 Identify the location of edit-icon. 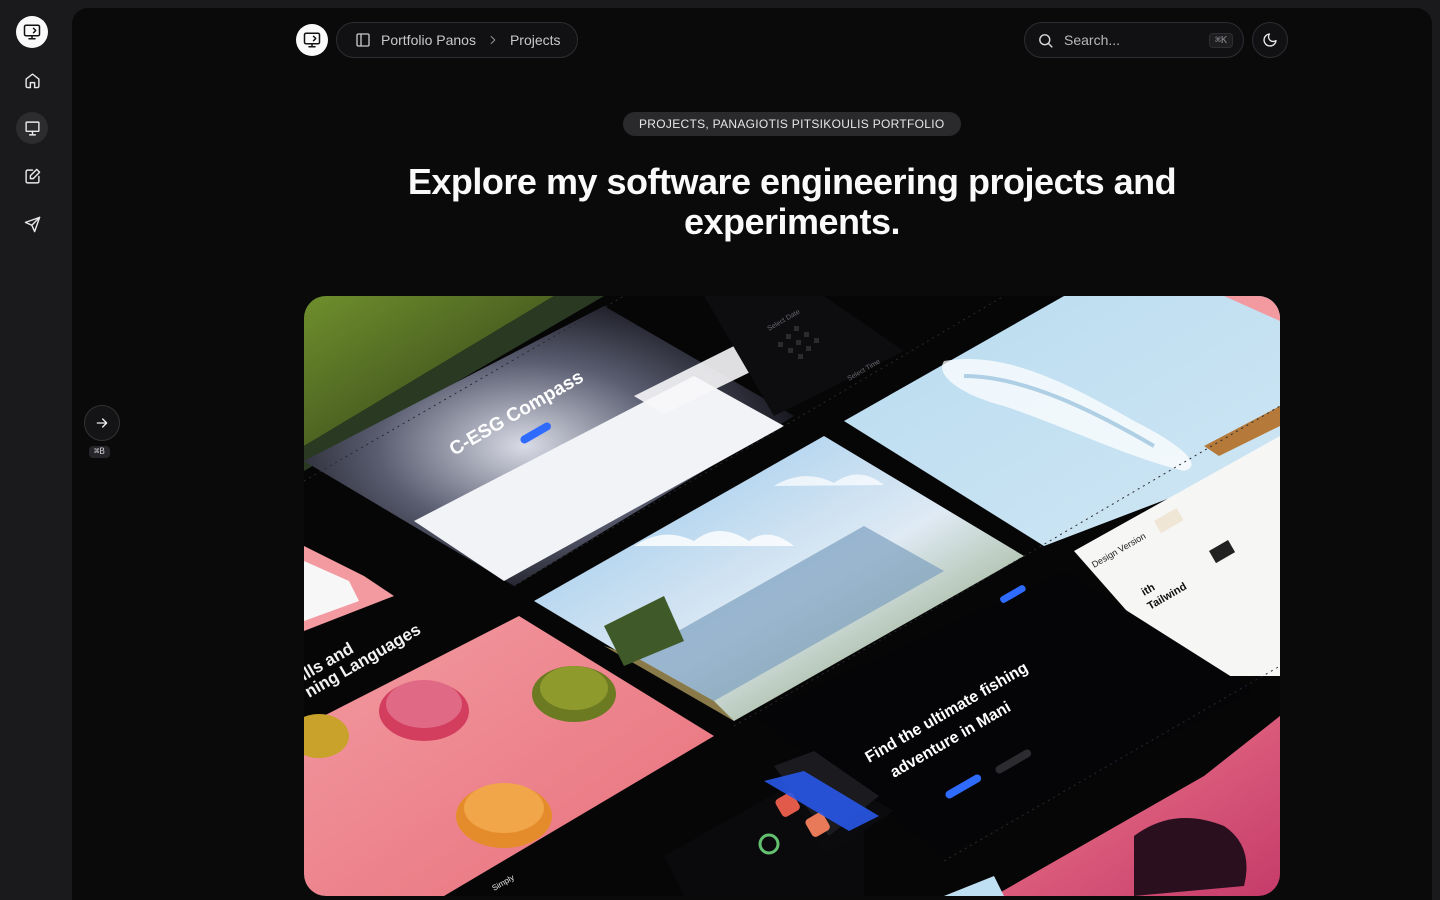
(32, 176).